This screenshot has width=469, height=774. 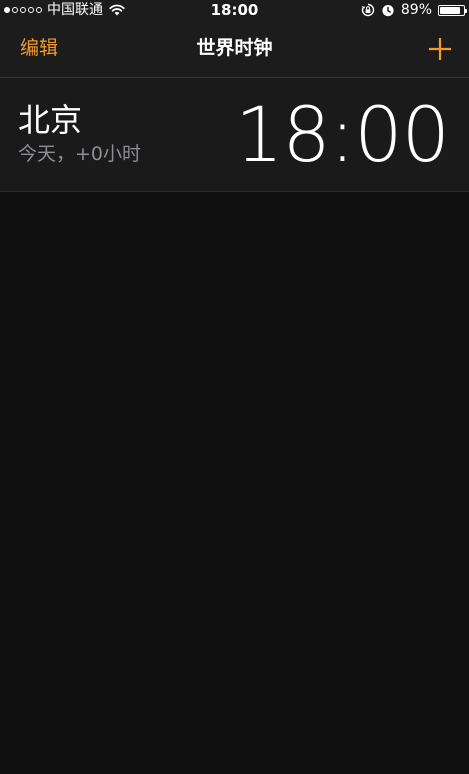 I want to click on page-title: 世界时钟, so click(x=234, y=48).